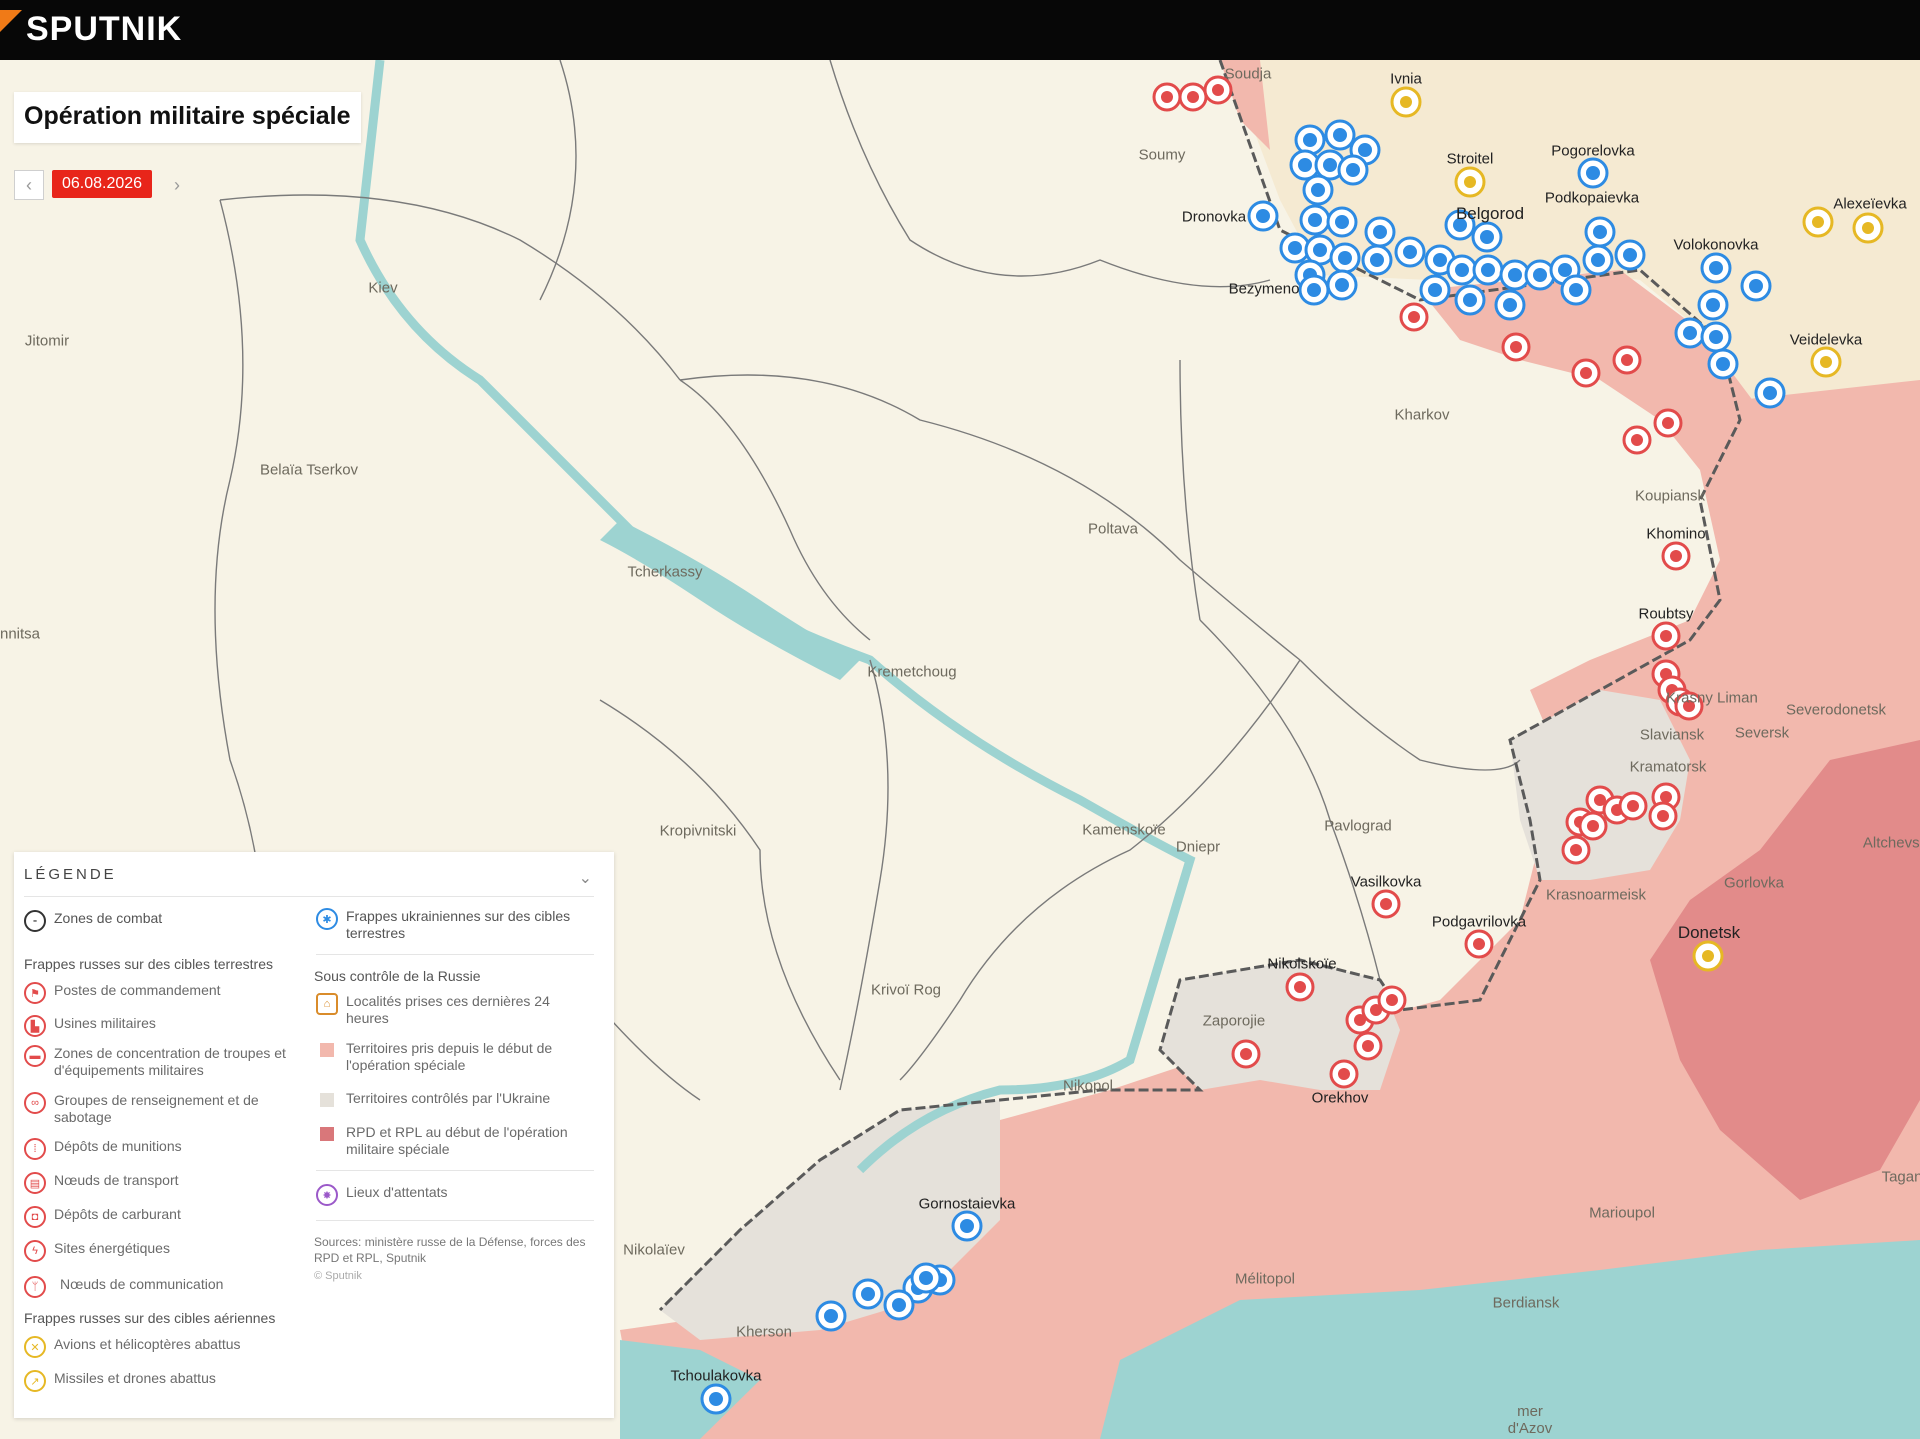  I want to click on legend-item-label: Nœuds de communication, so click(142, 1284).